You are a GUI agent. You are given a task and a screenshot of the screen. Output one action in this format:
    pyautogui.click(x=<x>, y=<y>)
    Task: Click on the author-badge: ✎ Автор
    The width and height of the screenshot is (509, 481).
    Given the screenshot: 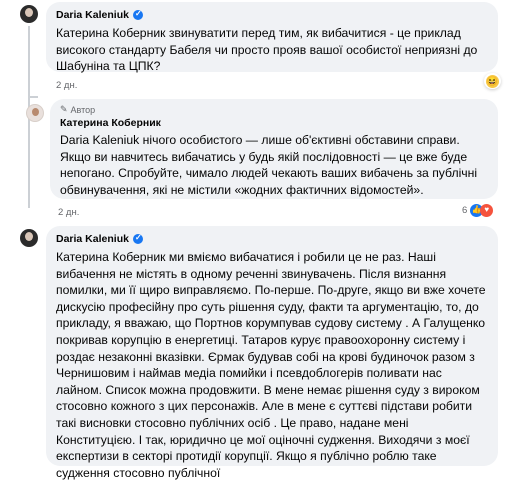 What is the action you would take?
    pyautogui.click(x=78, y=109)
    